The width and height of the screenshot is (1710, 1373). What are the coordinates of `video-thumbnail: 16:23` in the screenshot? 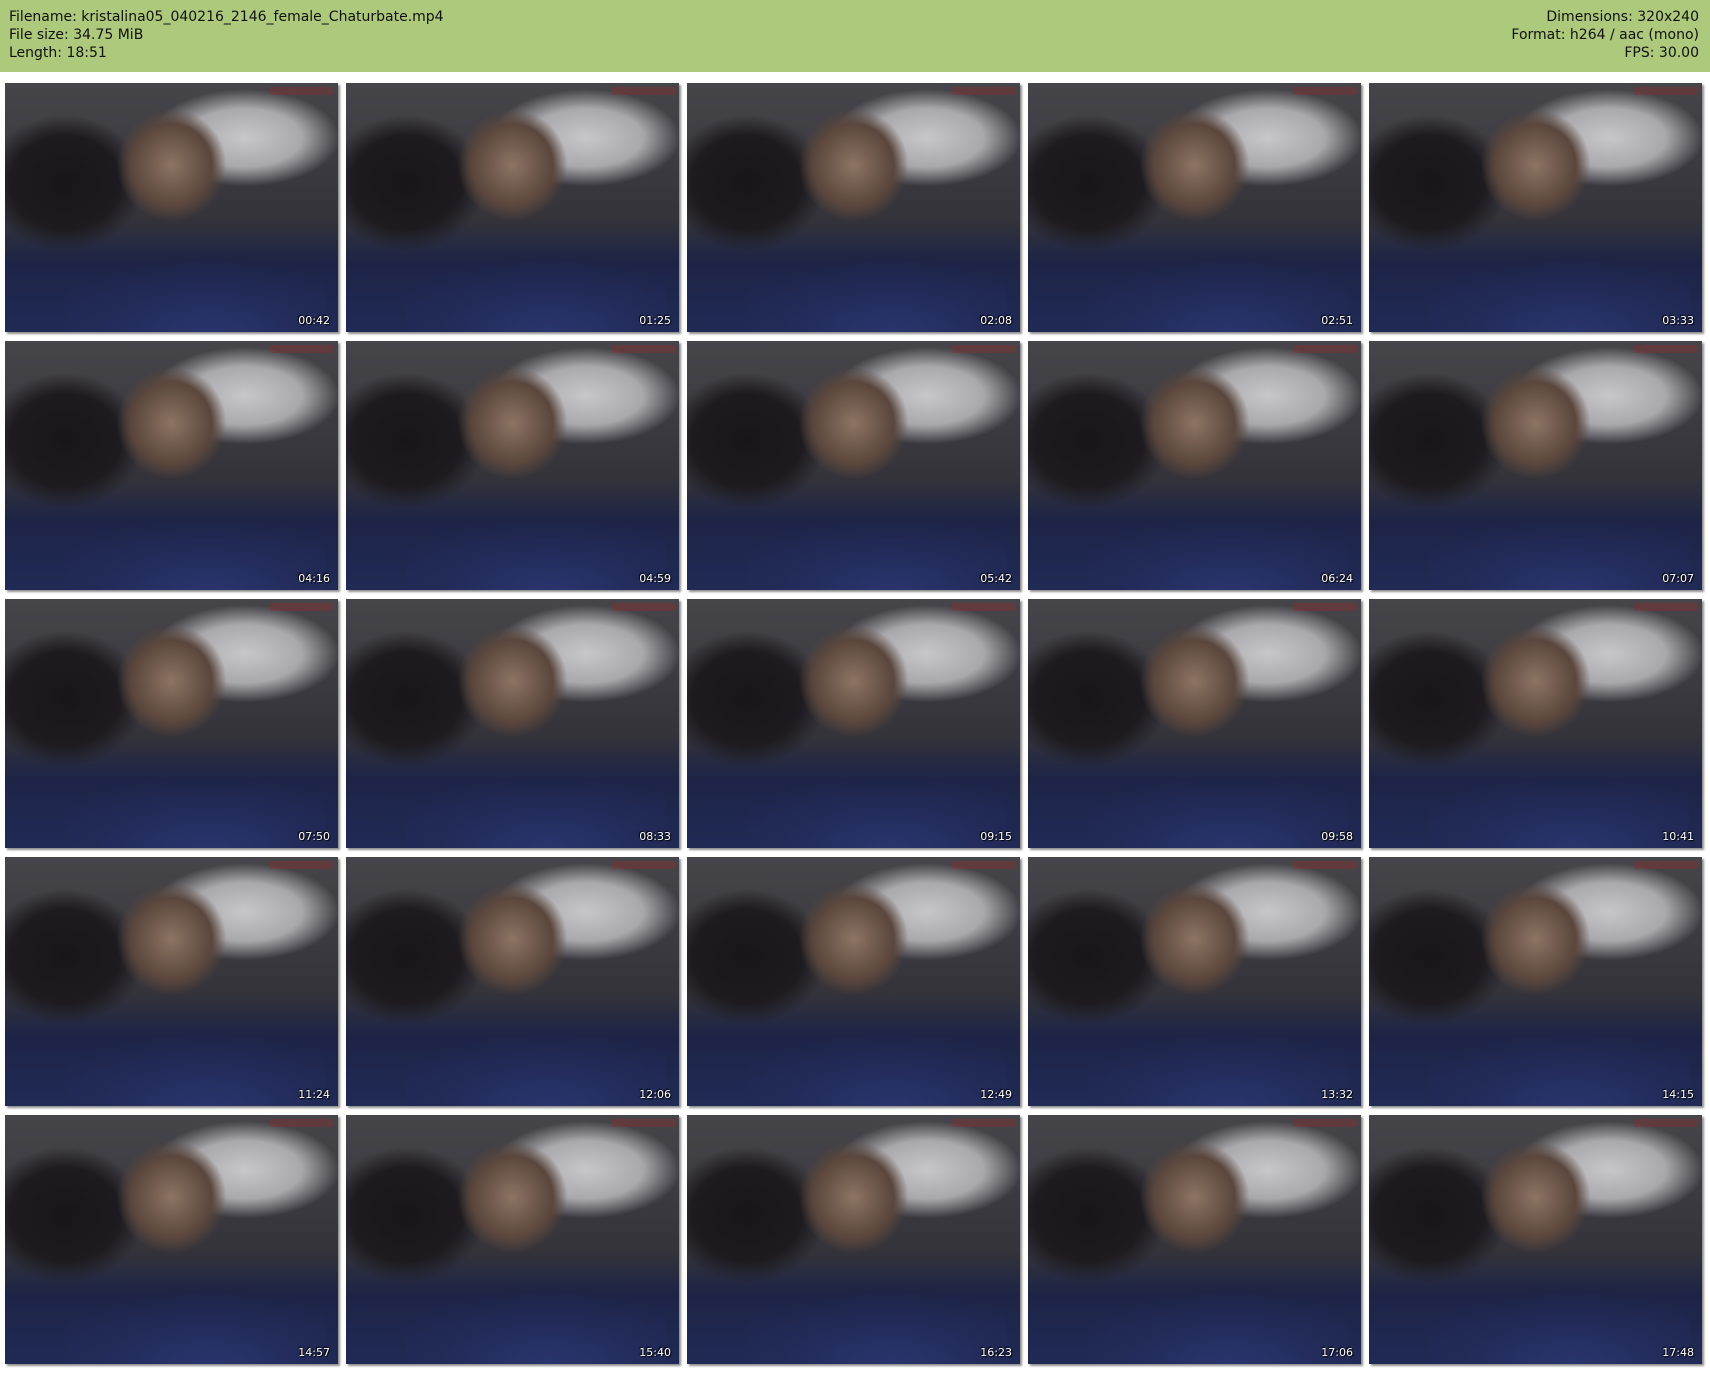 It's located at (853, 1239).